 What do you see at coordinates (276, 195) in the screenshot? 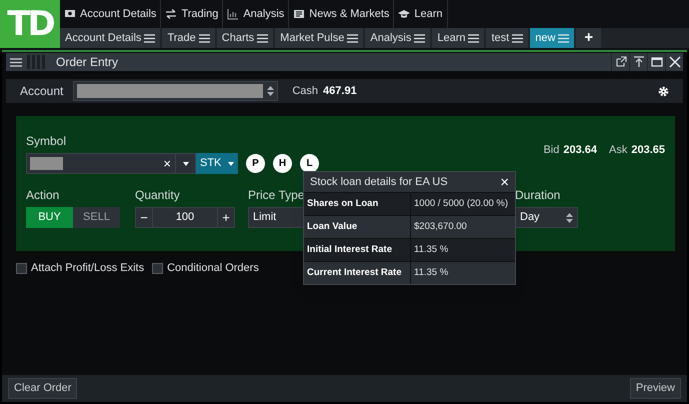
I see `field-label: Price Type` at bounding box center [276, 195].